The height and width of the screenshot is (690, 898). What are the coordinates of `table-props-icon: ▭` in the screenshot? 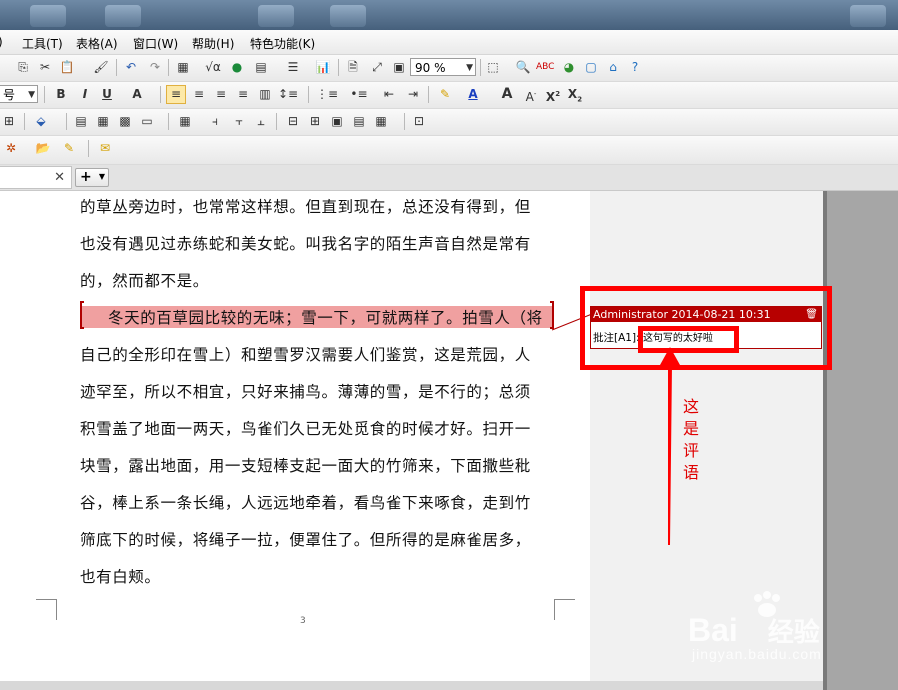 It's located at (147, 121).